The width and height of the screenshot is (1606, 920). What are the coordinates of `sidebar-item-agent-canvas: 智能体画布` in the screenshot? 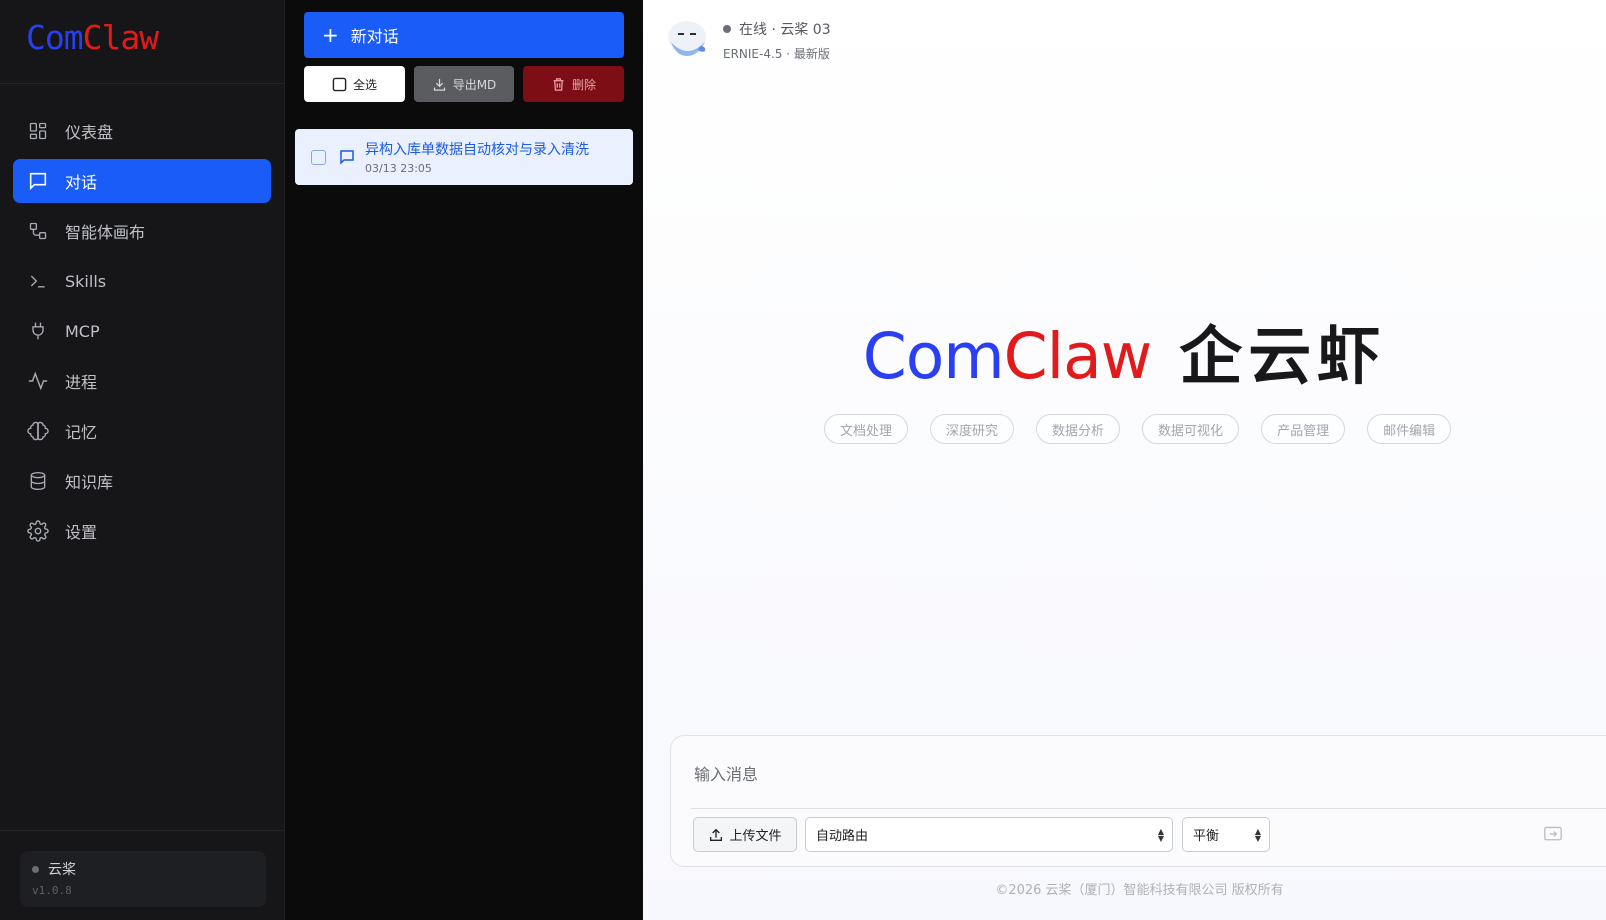 It's located at (142, 231).